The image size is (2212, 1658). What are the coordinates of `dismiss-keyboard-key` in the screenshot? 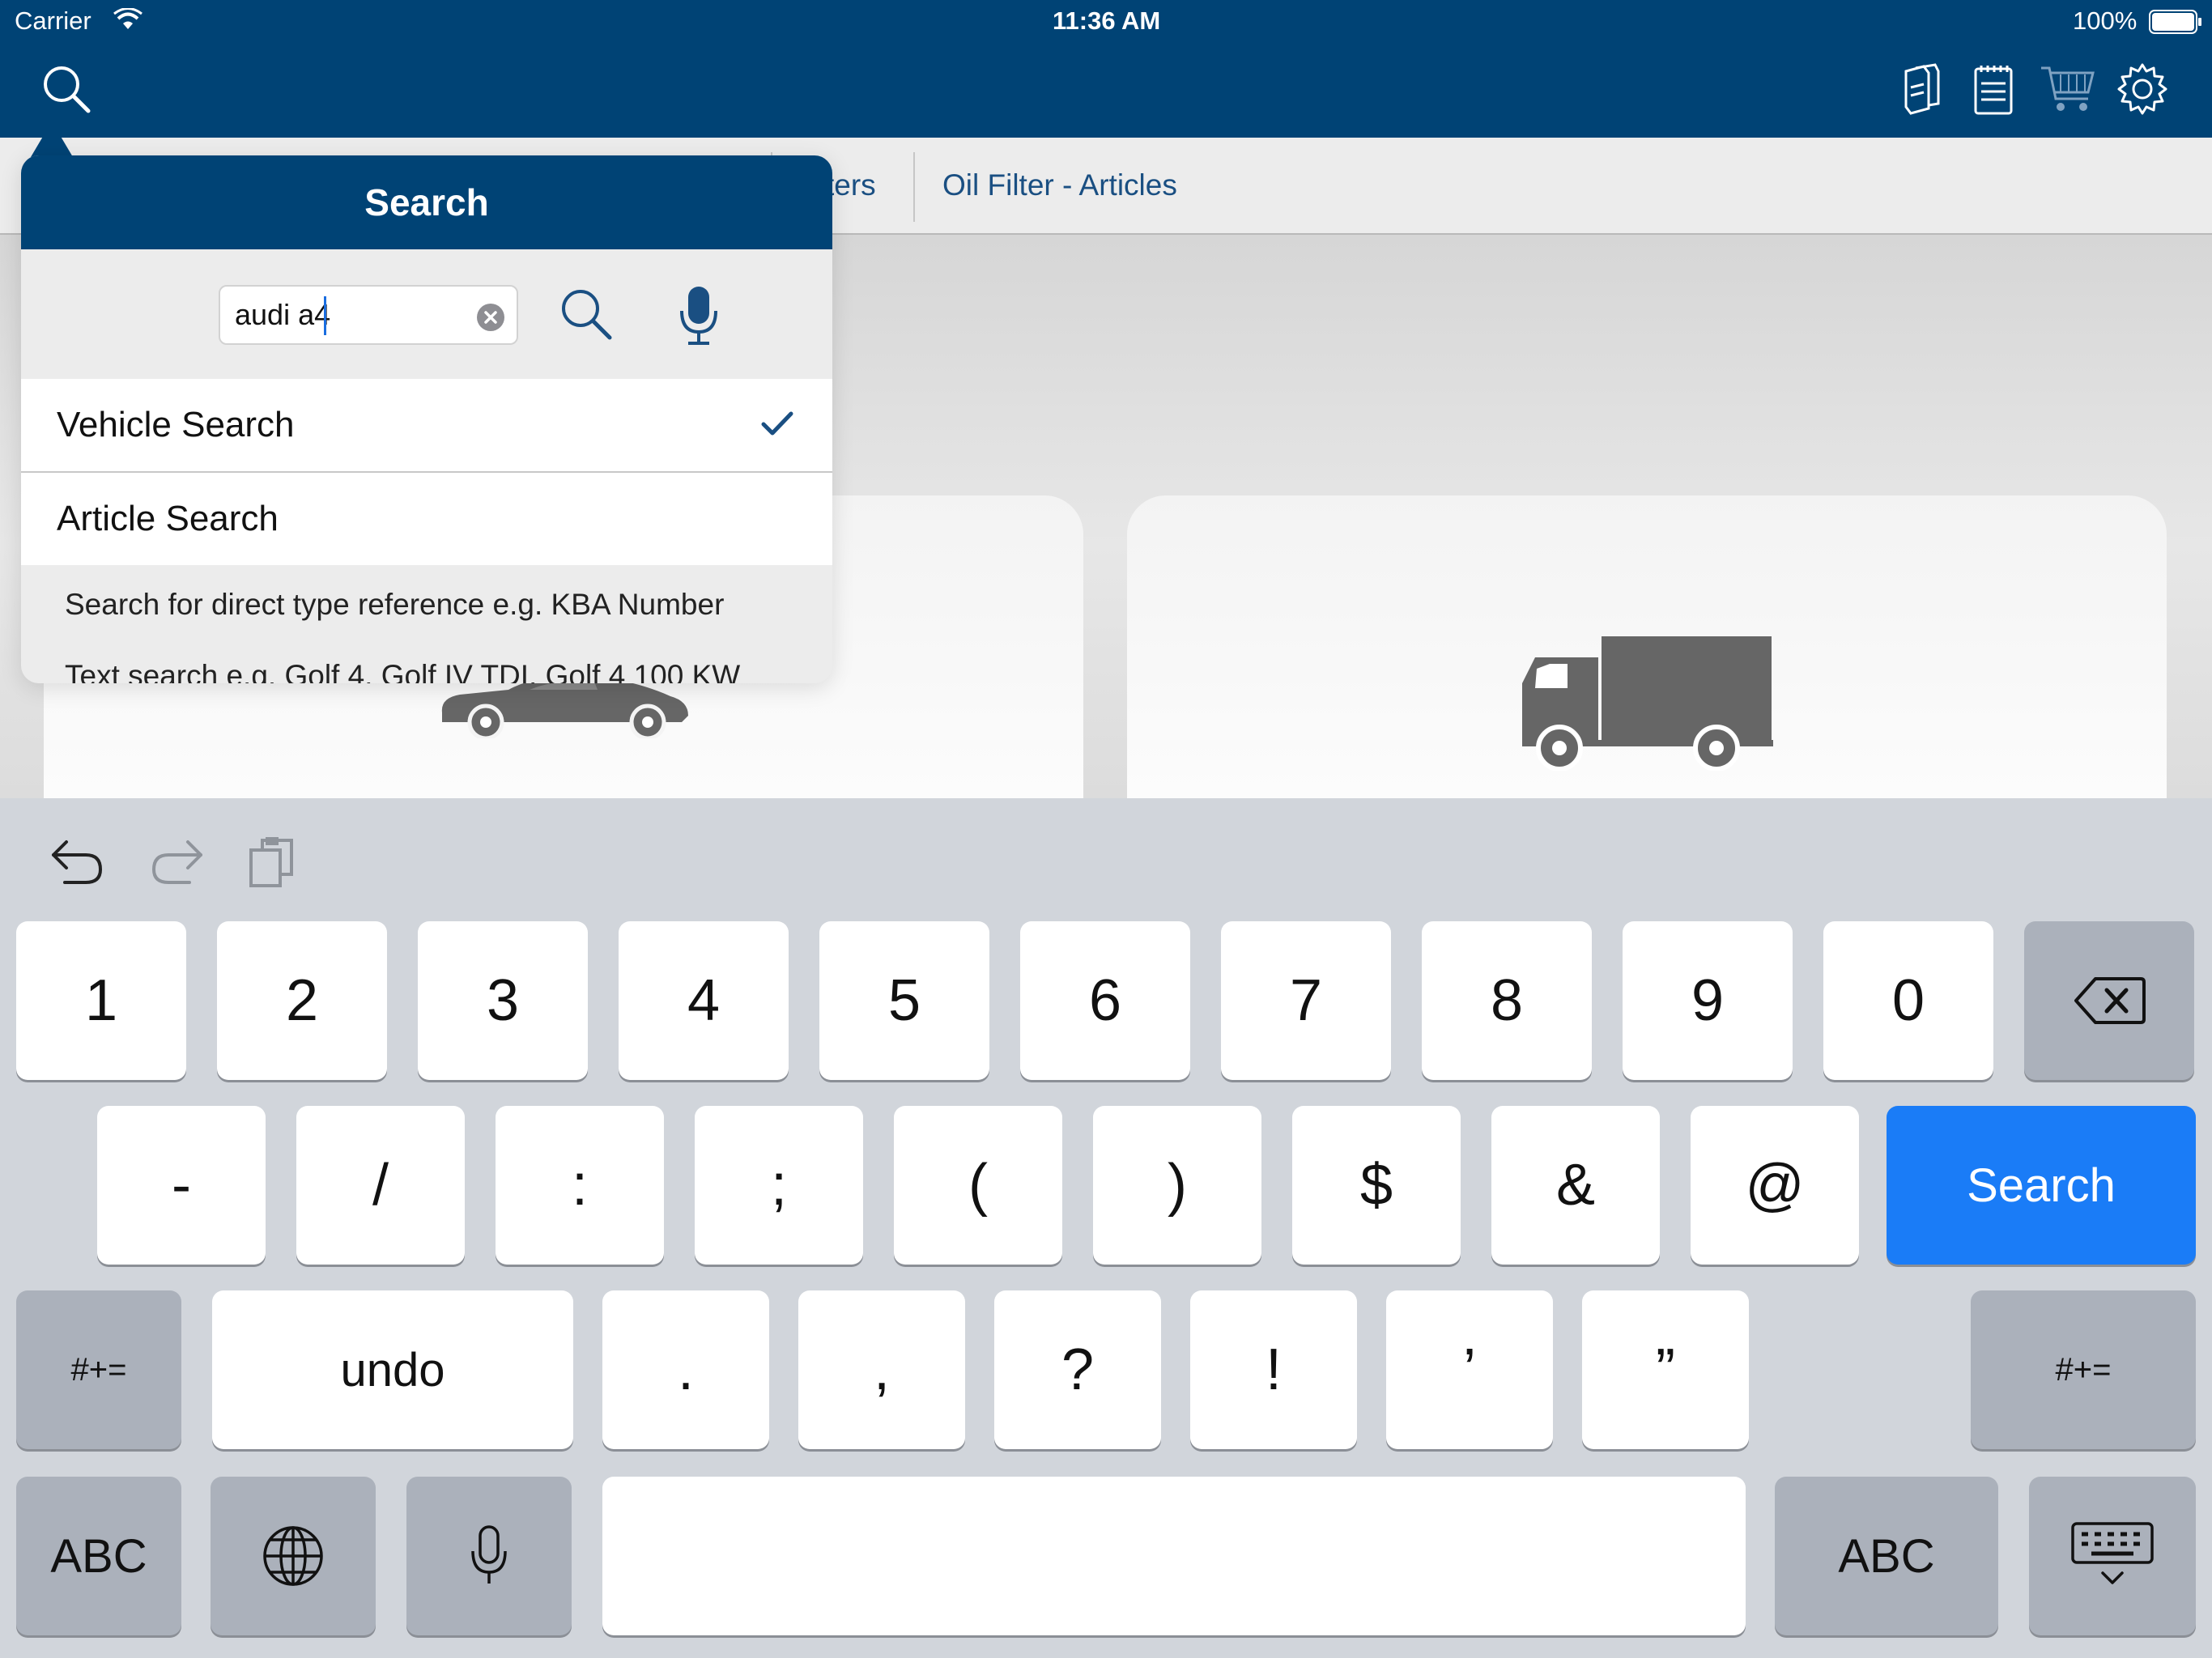 It's located at (2113, 1556).